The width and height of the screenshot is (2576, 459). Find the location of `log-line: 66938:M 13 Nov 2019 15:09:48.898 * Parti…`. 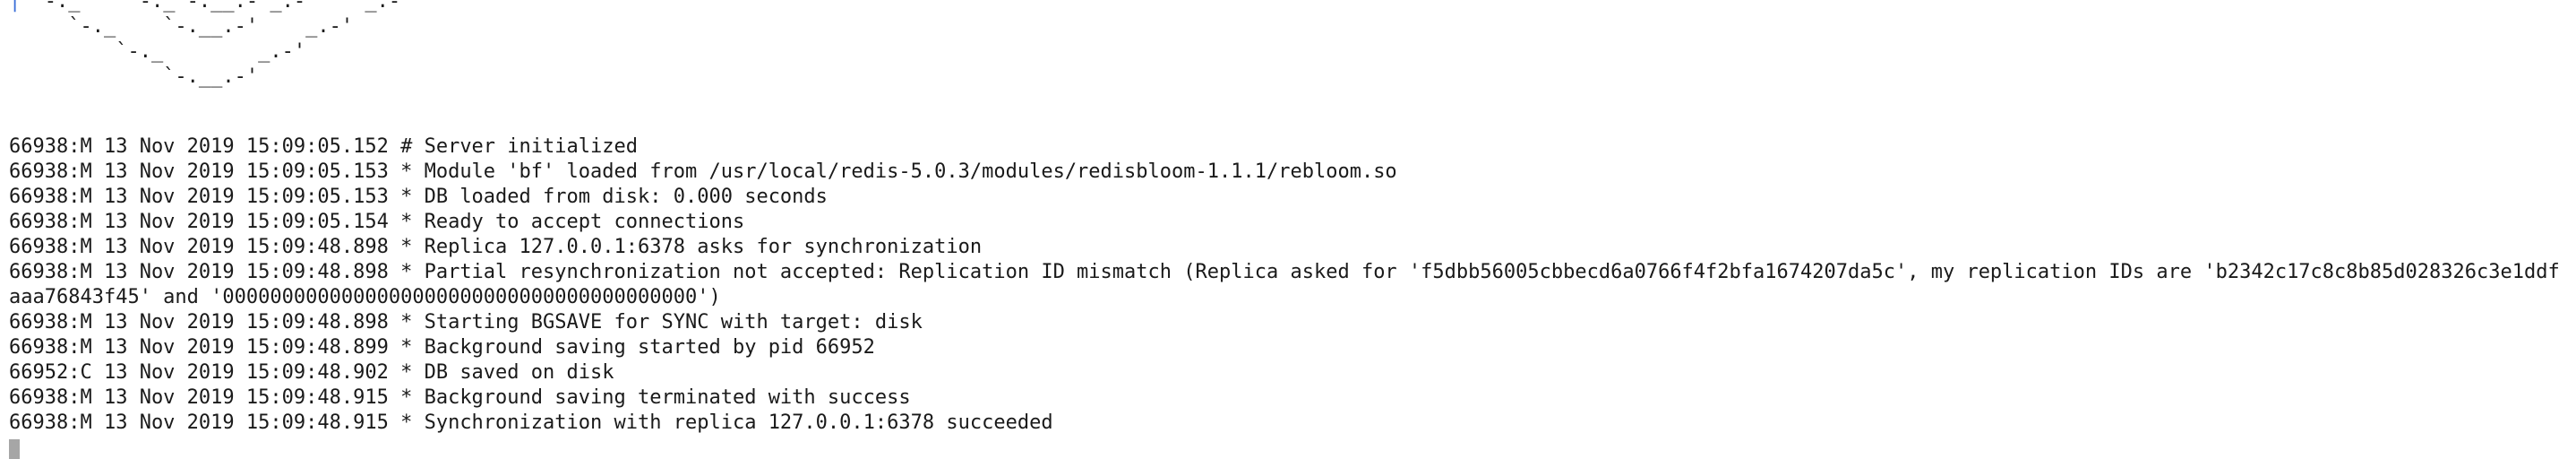

log-line: 66938:M 13 Nov 2019 15:09:48.898 * Parti… is located at coordinates (1284, 284).